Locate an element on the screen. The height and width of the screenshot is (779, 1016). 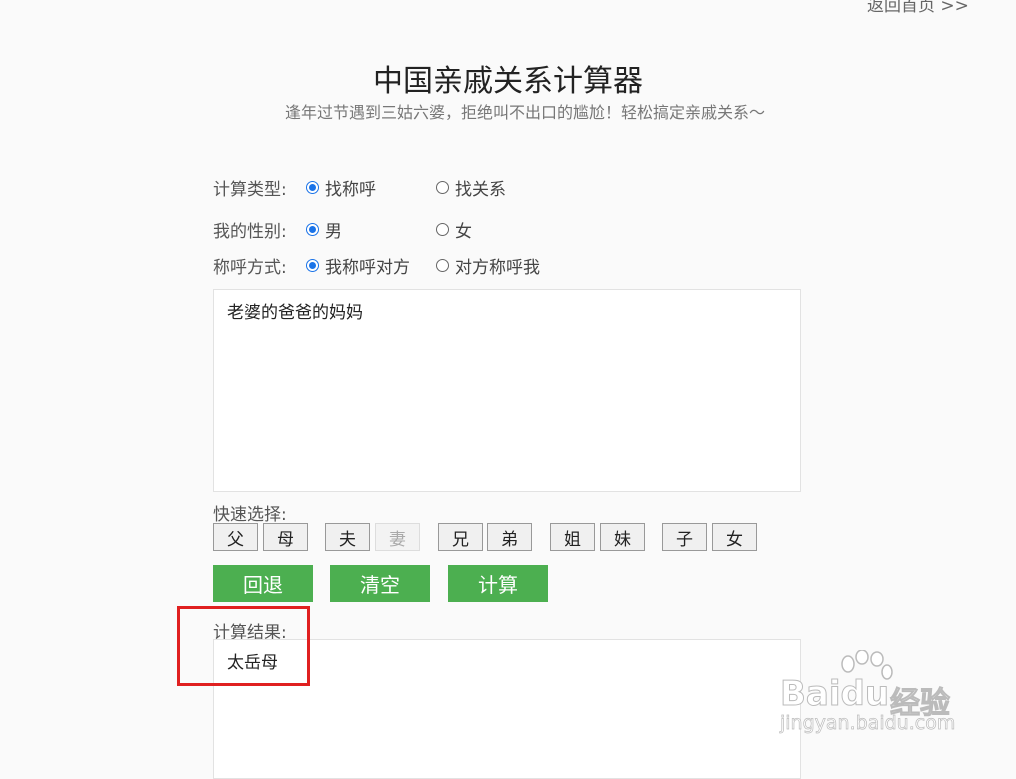
radio-label: 找称呼 is located at coordinates (350, 190).